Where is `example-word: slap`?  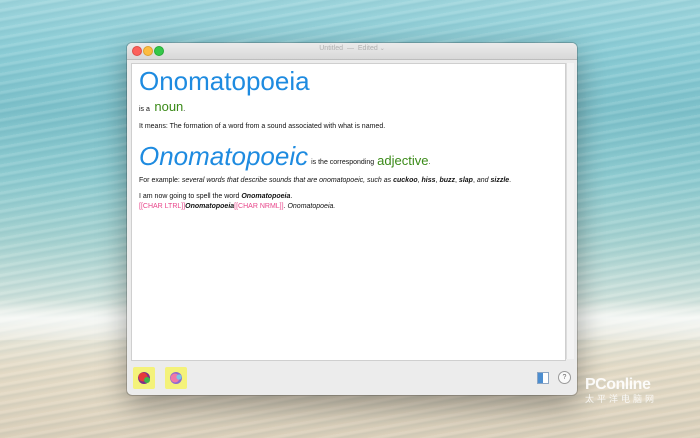
example-word: slap is located at coordinates (465, 180).